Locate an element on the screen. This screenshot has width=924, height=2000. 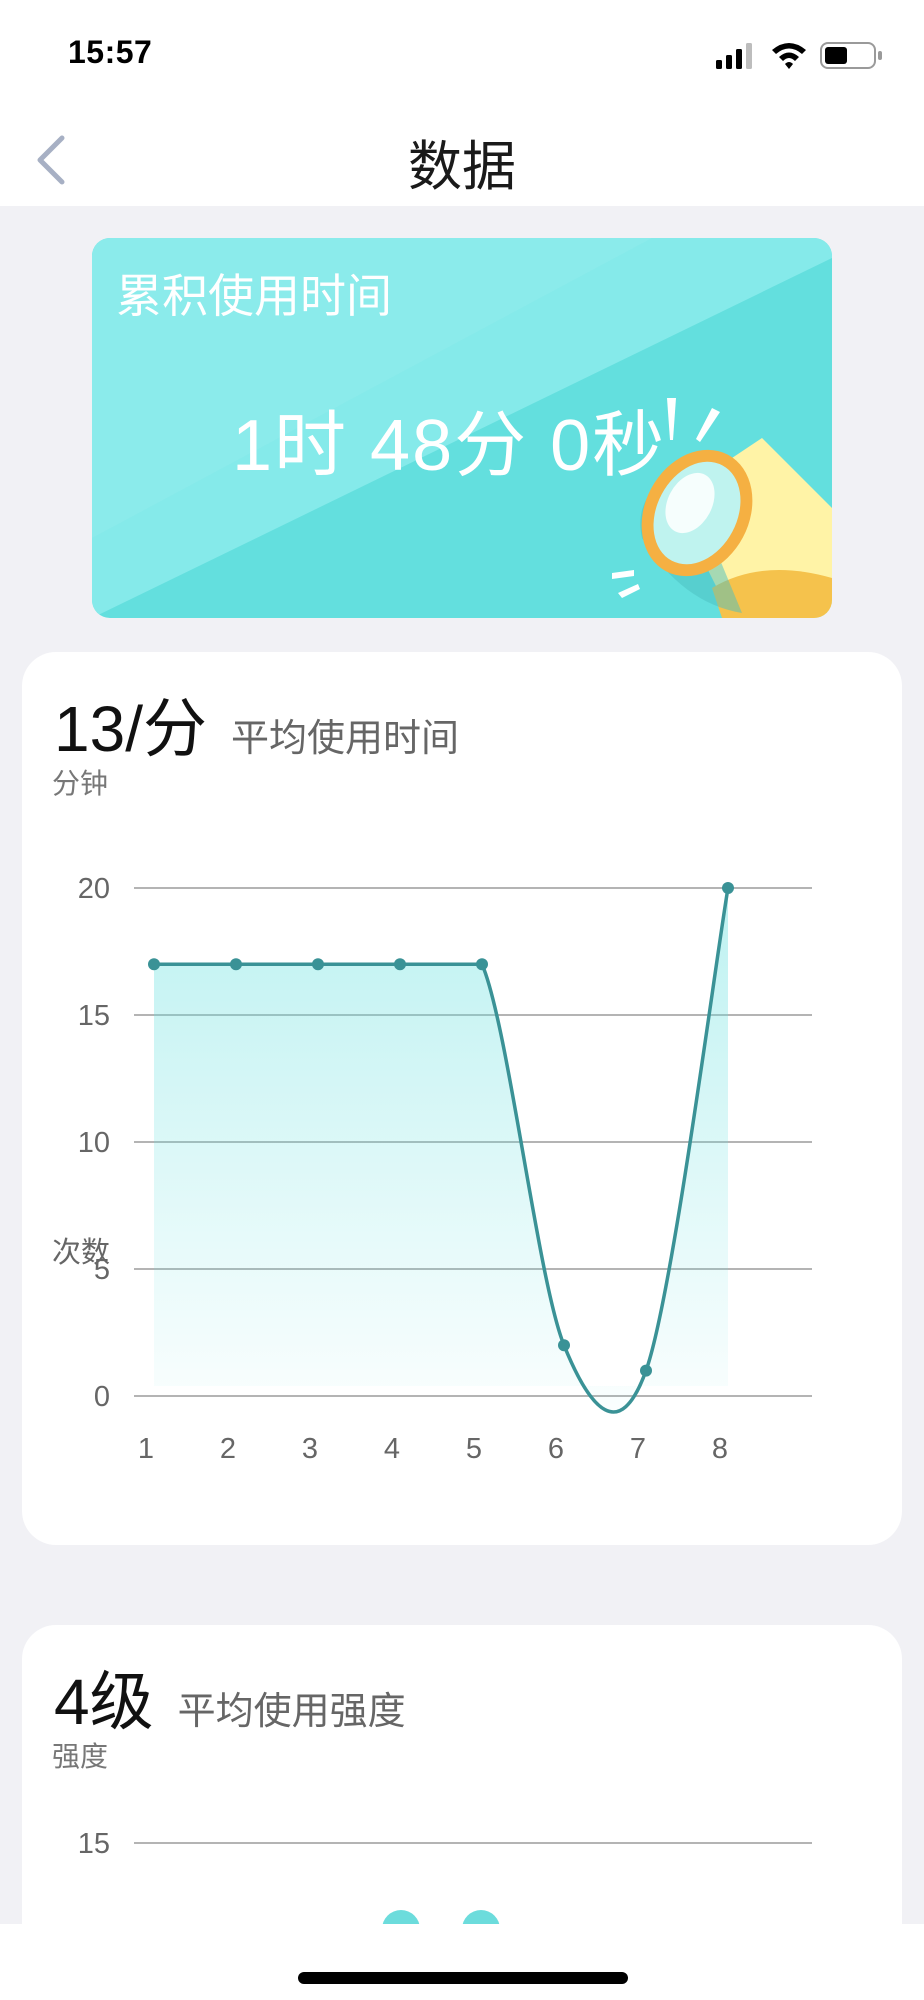
home-indicator is located at coordinates (463, 1978).